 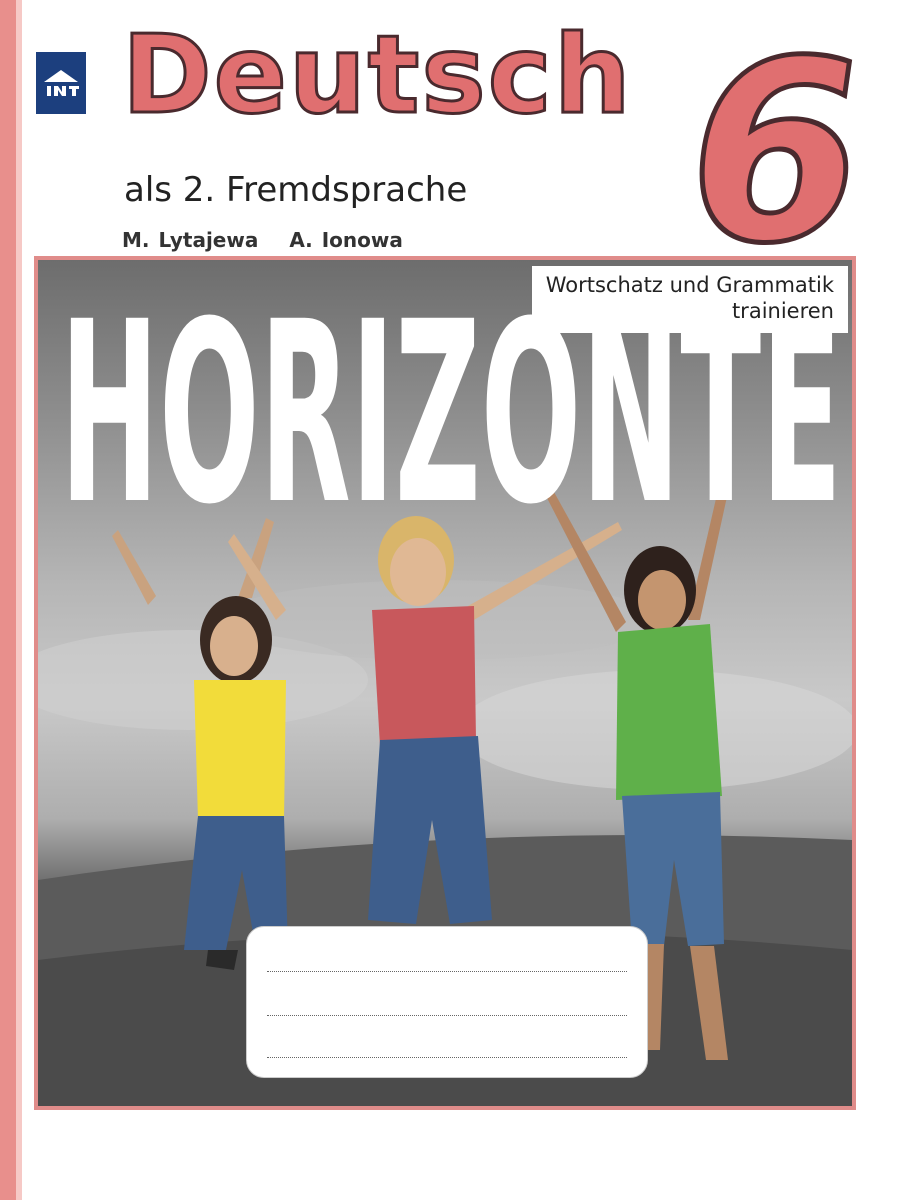 What do you see at coordinates (61, 83) in the screenshot?
I see `publisher-logo` at bounding box center [61, 83].